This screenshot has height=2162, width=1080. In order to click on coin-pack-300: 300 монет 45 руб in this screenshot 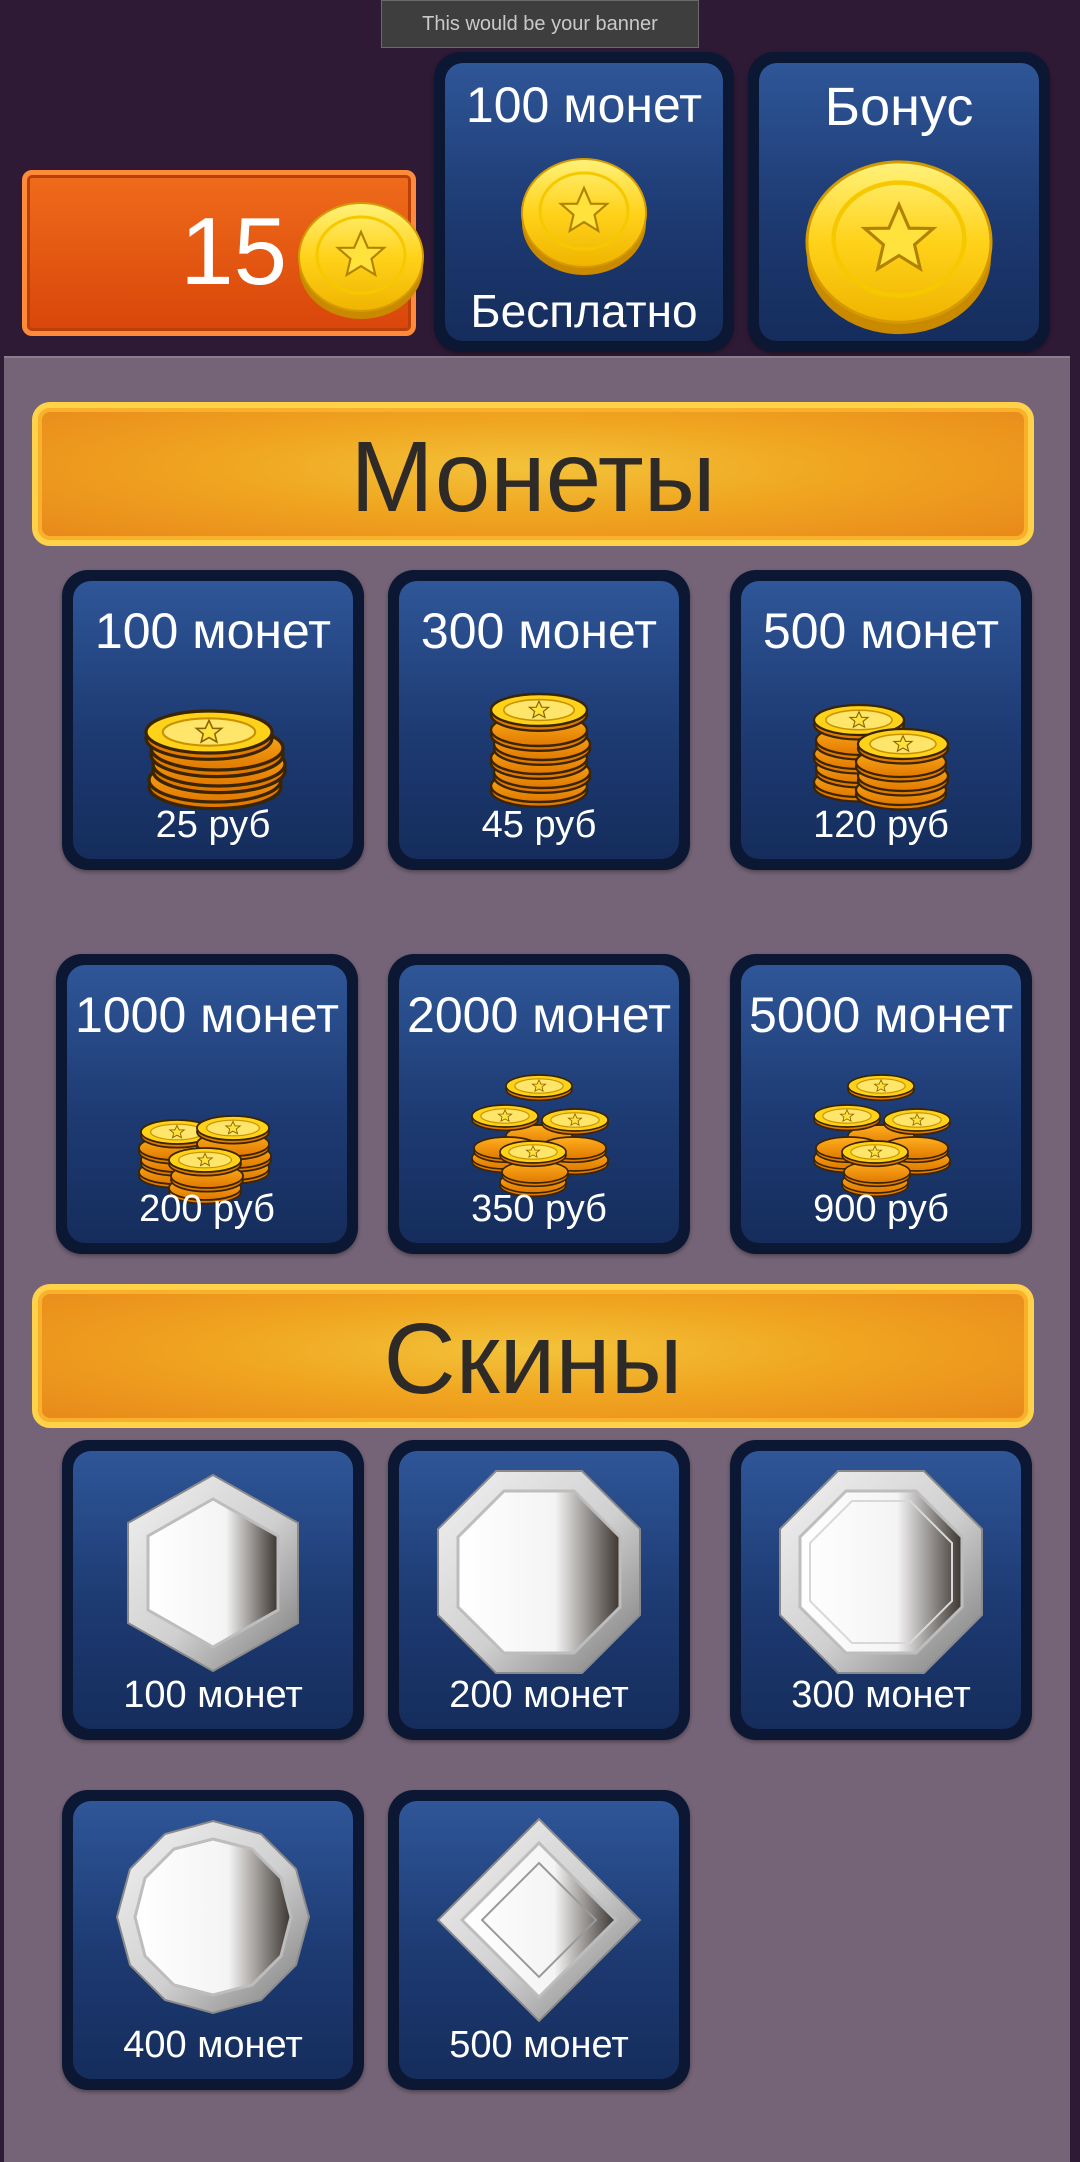, I will do `click(539, 720)`.